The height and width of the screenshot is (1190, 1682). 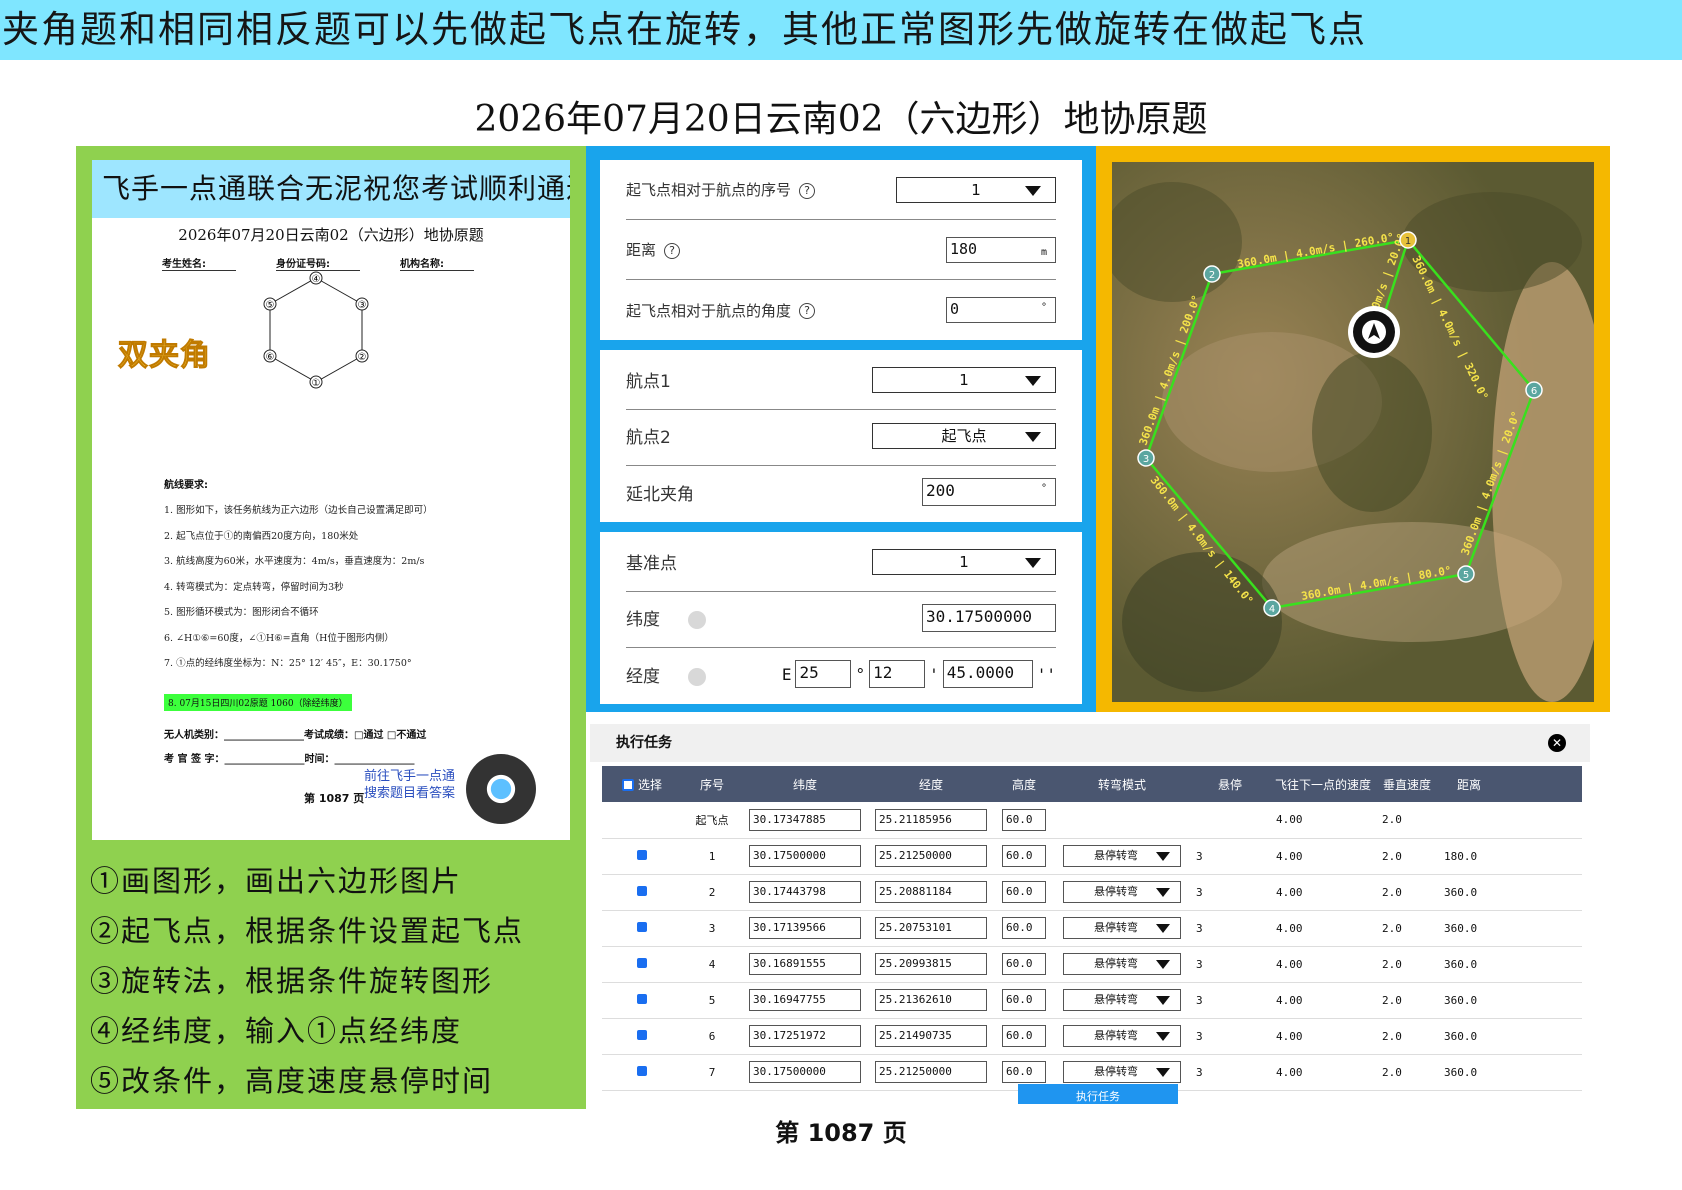 I want to click on north-angle-input: 200 °, so click(x=989, y=492).